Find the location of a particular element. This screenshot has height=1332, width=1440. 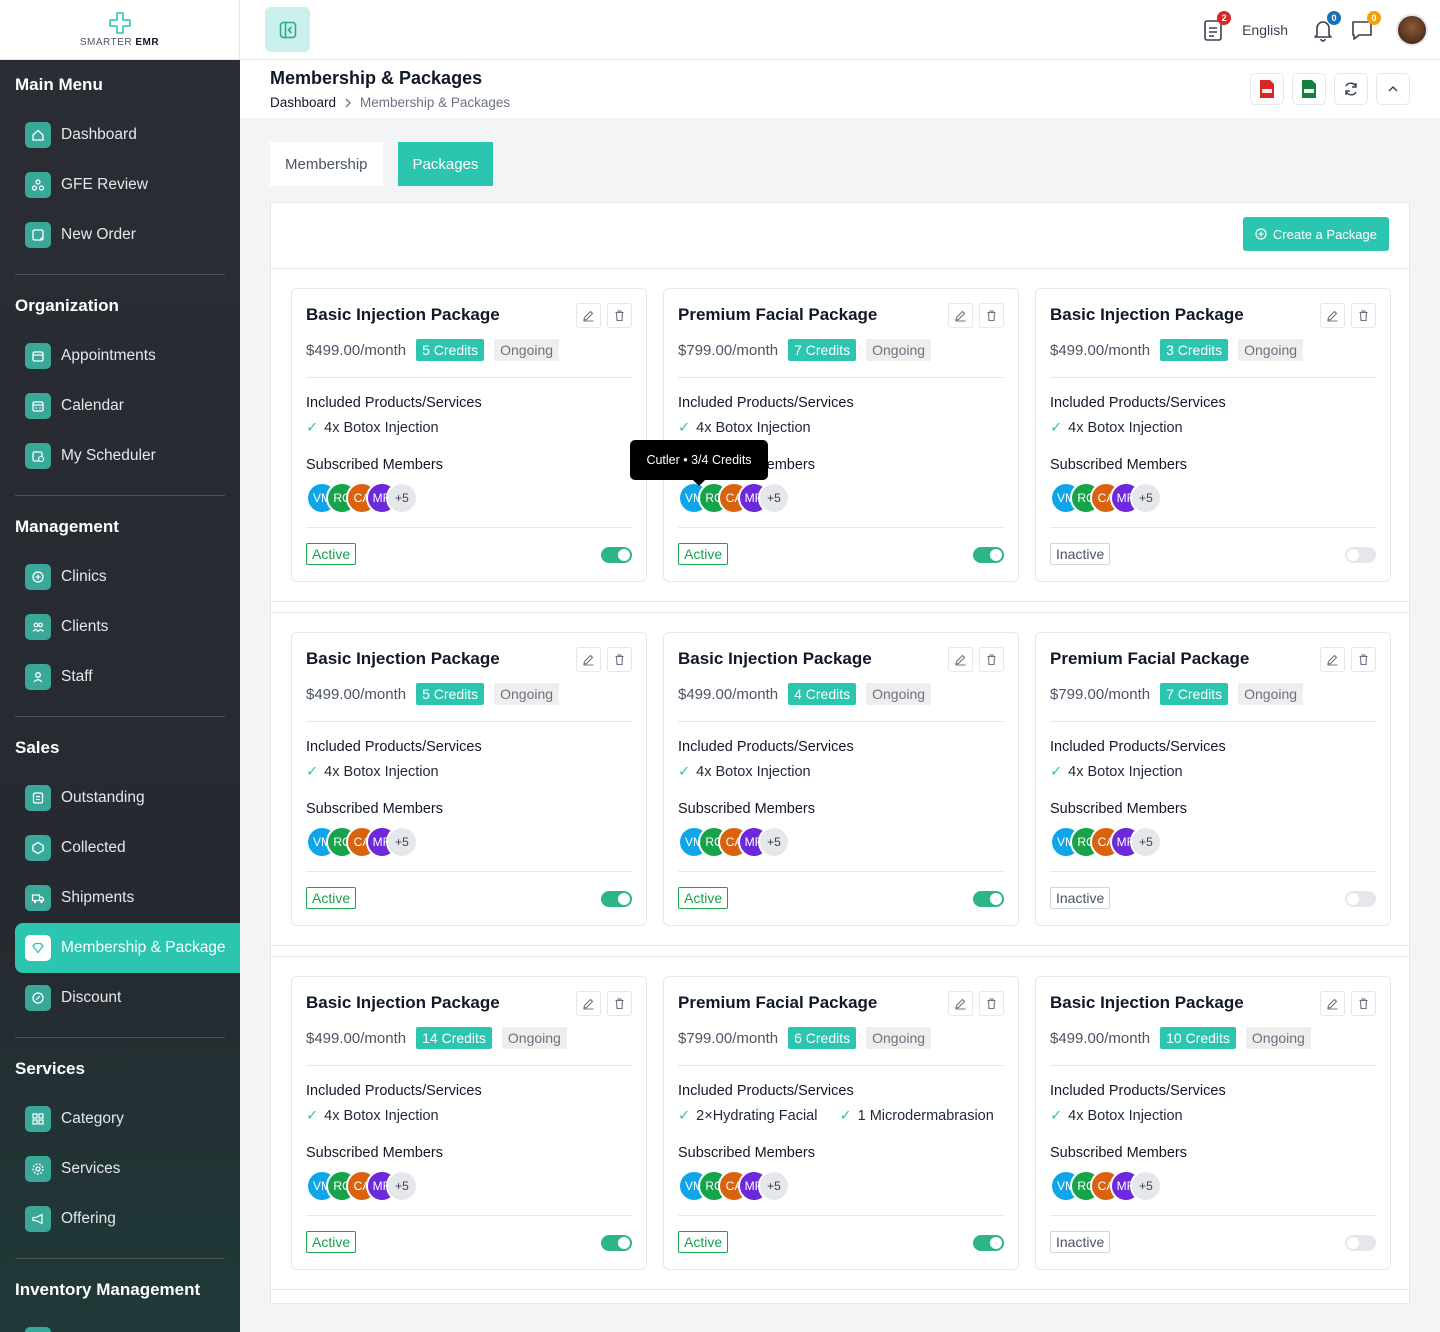

included-items: ✓ 4x Botox Injection is located at coordinates (744, 428).